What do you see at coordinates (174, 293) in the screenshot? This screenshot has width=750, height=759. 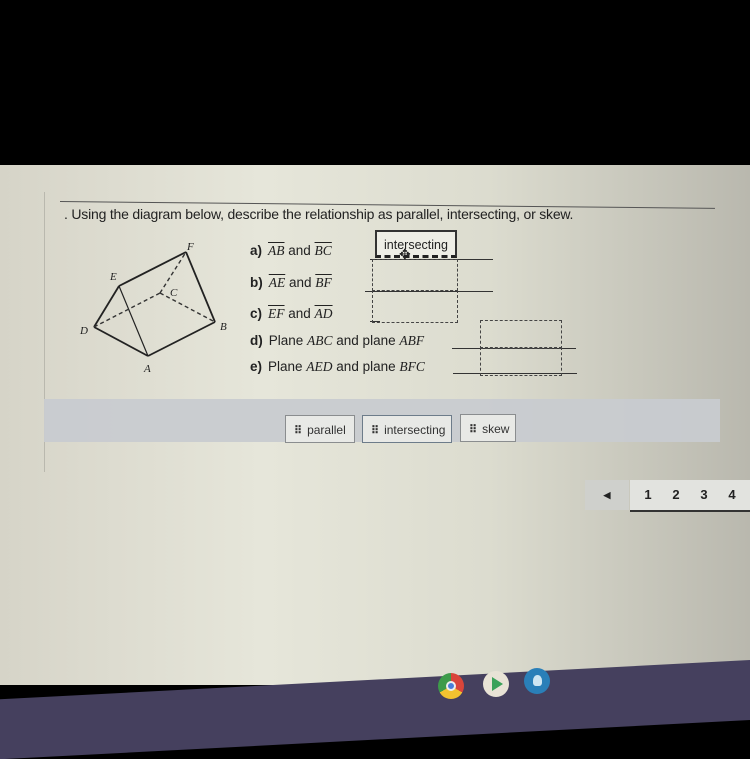 I see `label-C: C` at bounding box center [174, 293].